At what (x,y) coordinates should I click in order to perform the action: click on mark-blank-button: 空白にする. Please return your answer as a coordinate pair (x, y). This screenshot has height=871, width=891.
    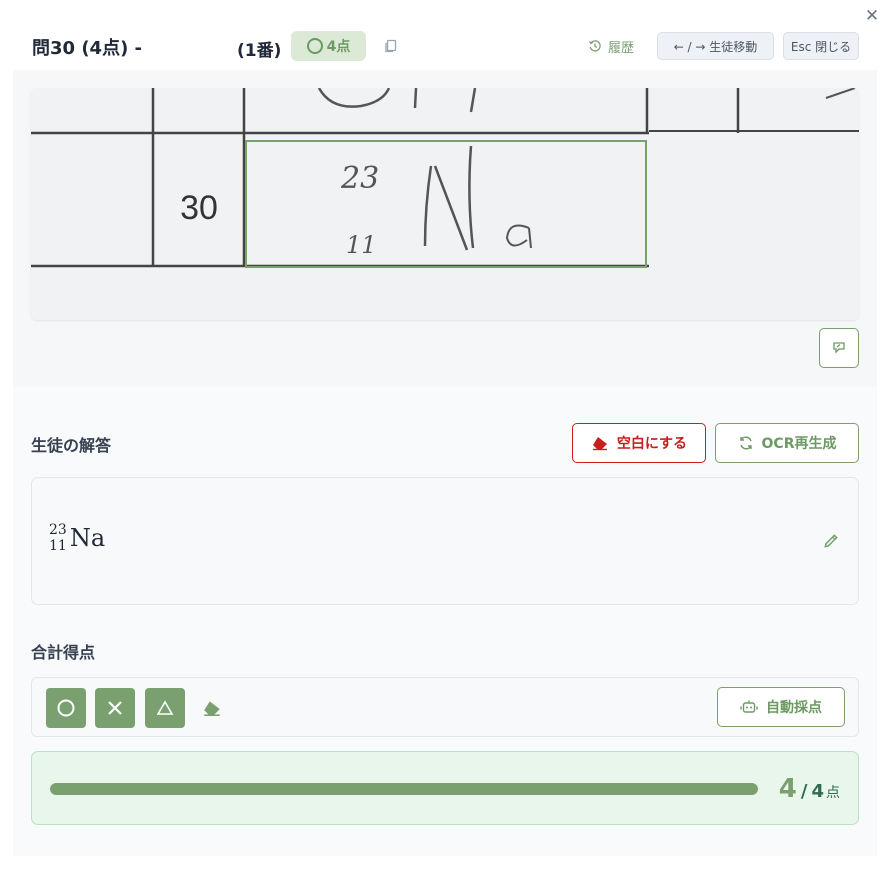
    Looking at the image, I should click on (639, 443).